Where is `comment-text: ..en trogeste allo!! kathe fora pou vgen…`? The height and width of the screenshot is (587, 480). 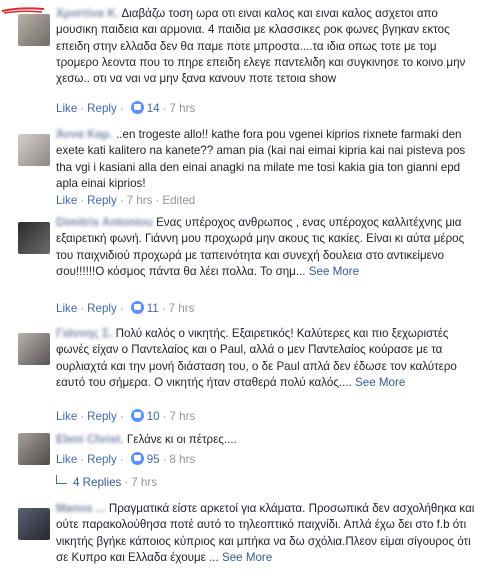
comment-text: ..en trogeste allo!! kathe fora pou vgen… is located at coordinates (261, 159).